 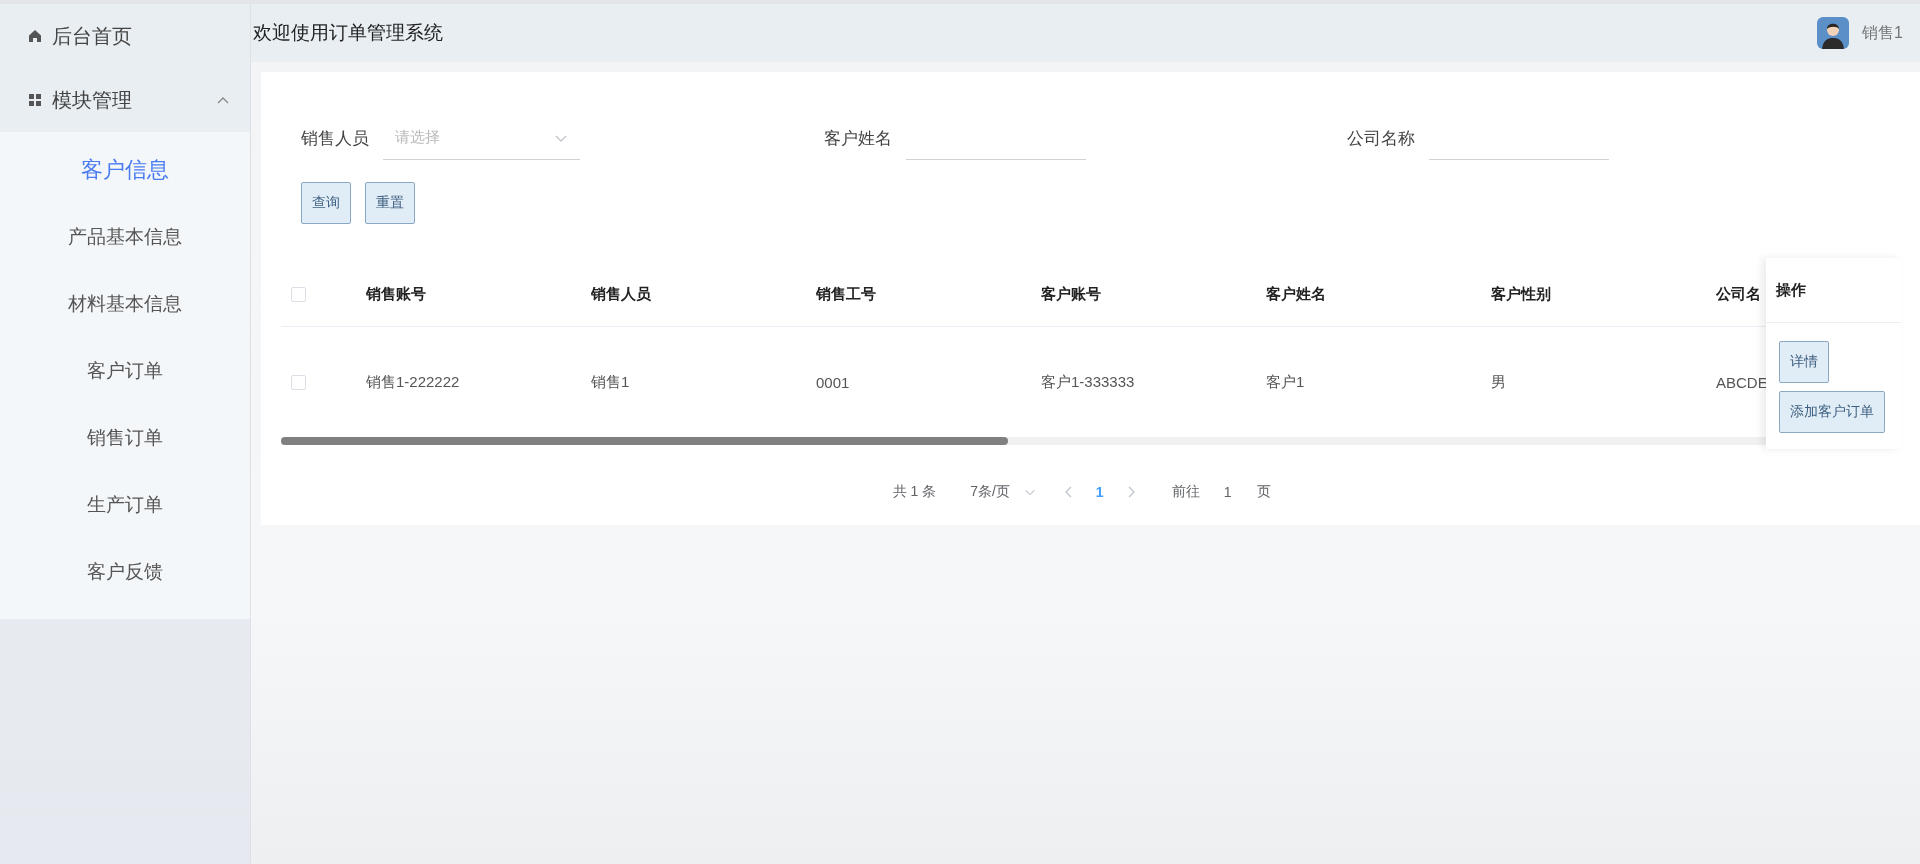 What do you see at coordinates (914, 492) in the screenshot?
I see `total-count: 共 1 条` at bounding box center [914, 492].